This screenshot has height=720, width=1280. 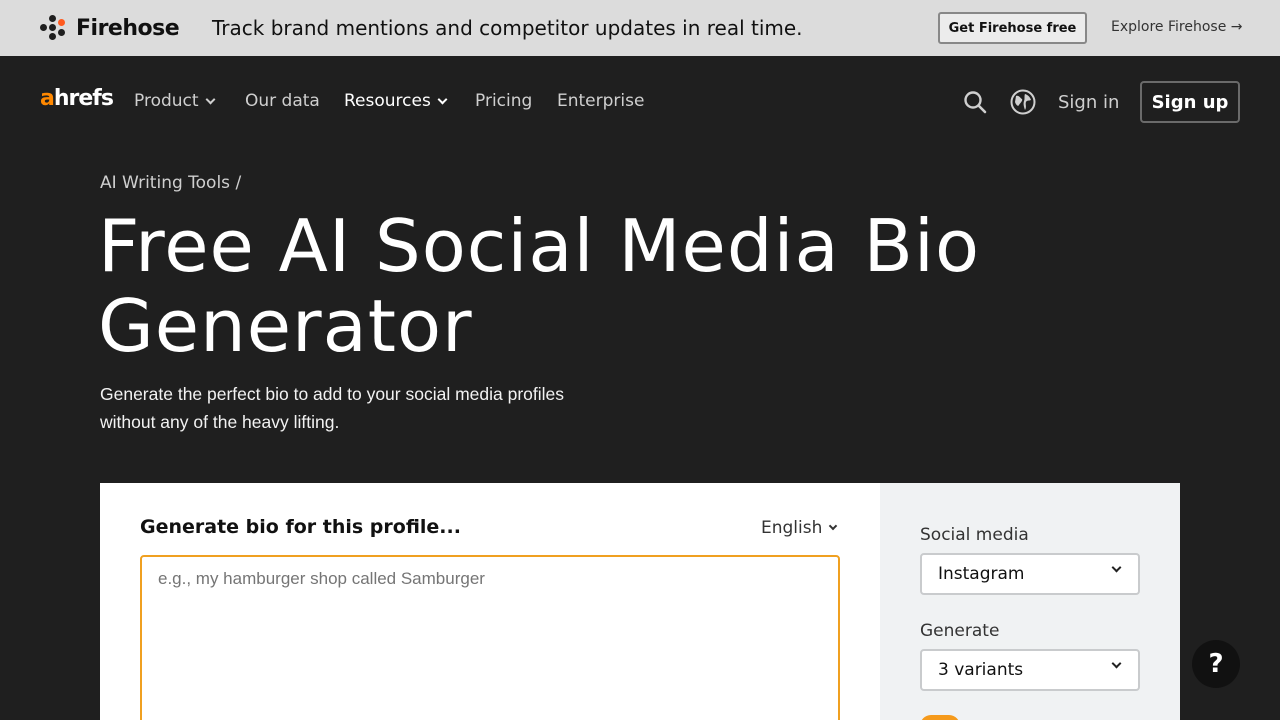 I want to click on nav-item-our-data: Our data, so click(x=282, y=101).